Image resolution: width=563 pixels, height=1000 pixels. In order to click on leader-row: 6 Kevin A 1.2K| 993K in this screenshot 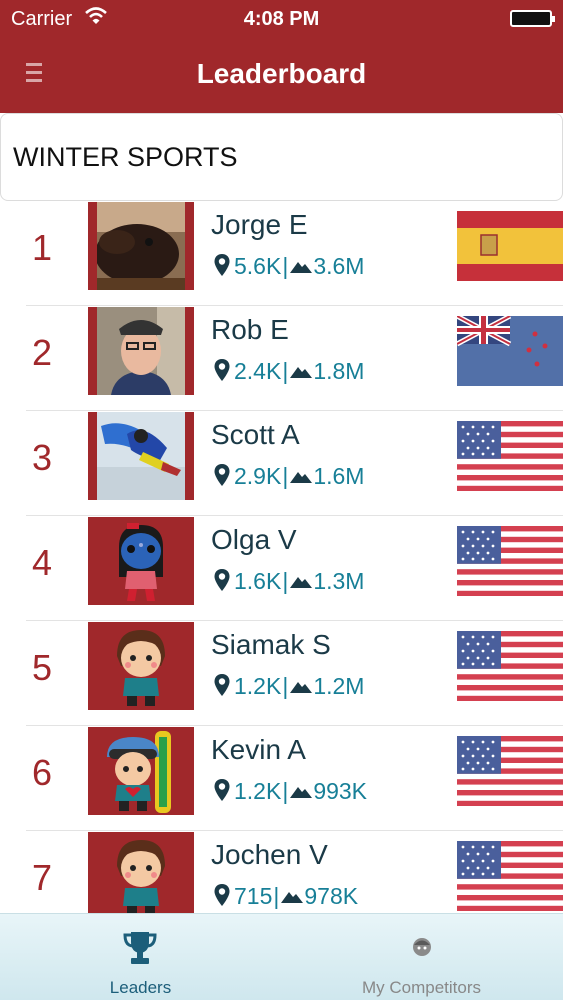, I will do `click(281, 778)`.